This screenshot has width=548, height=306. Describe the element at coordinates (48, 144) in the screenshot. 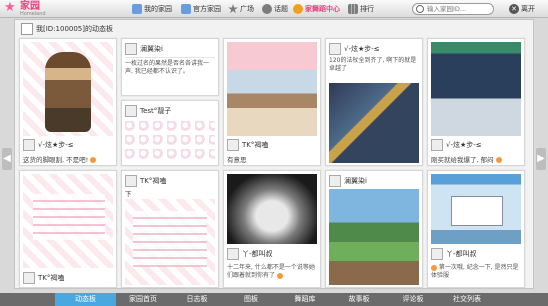

I see `post-author: √-炫★步-≤` at that location.